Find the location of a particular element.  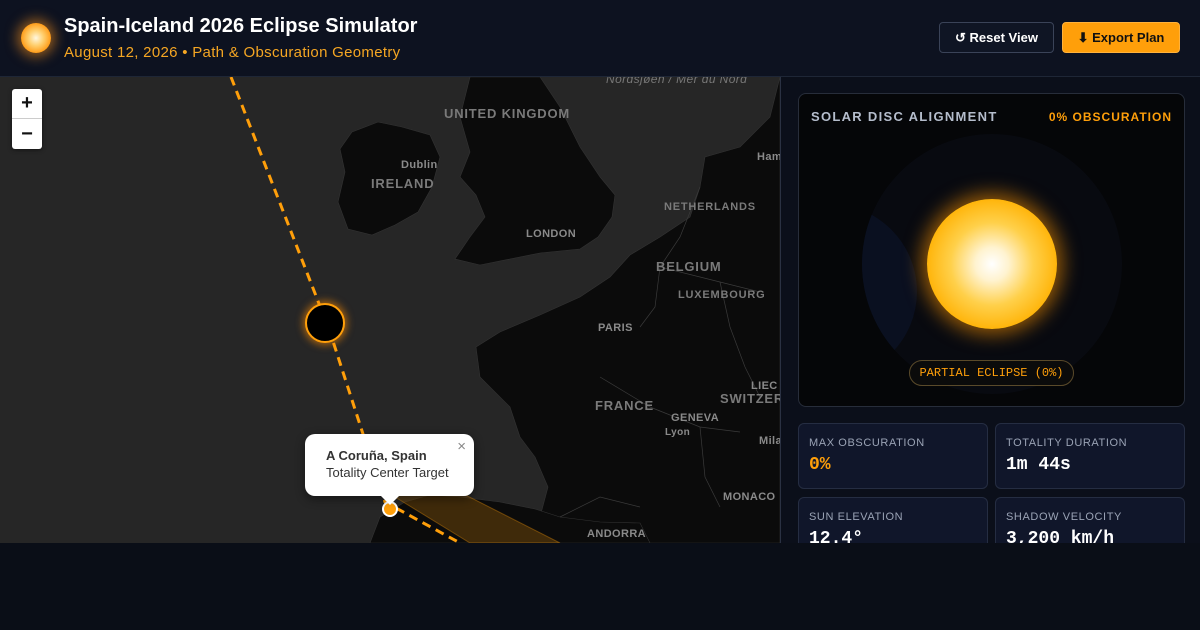

map-label-dublin: Dublin is located at coordinates (419, 165).